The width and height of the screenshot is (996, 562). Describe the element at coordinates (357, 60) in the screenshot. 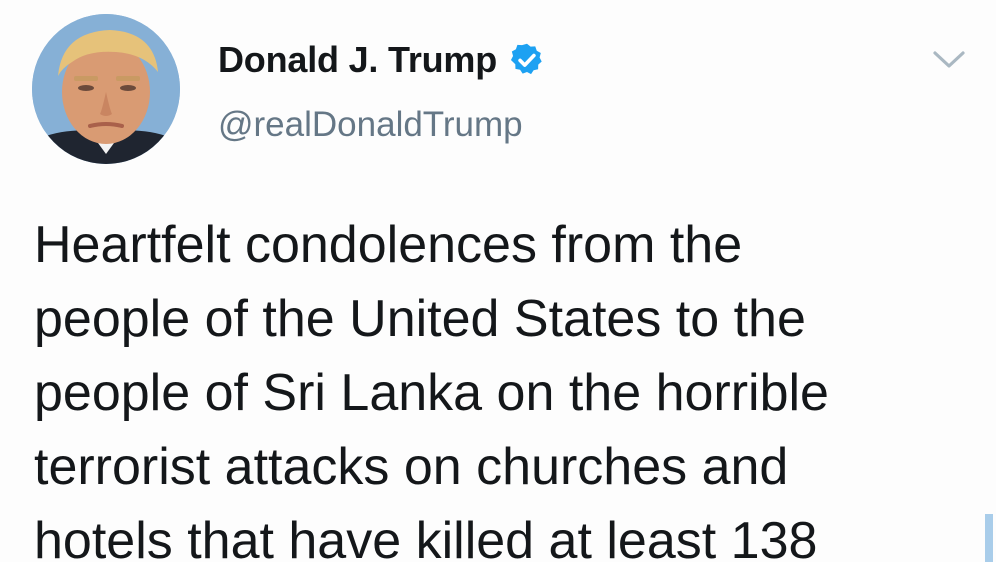

I see `author-display-name: Donald J. Trump` at that location.